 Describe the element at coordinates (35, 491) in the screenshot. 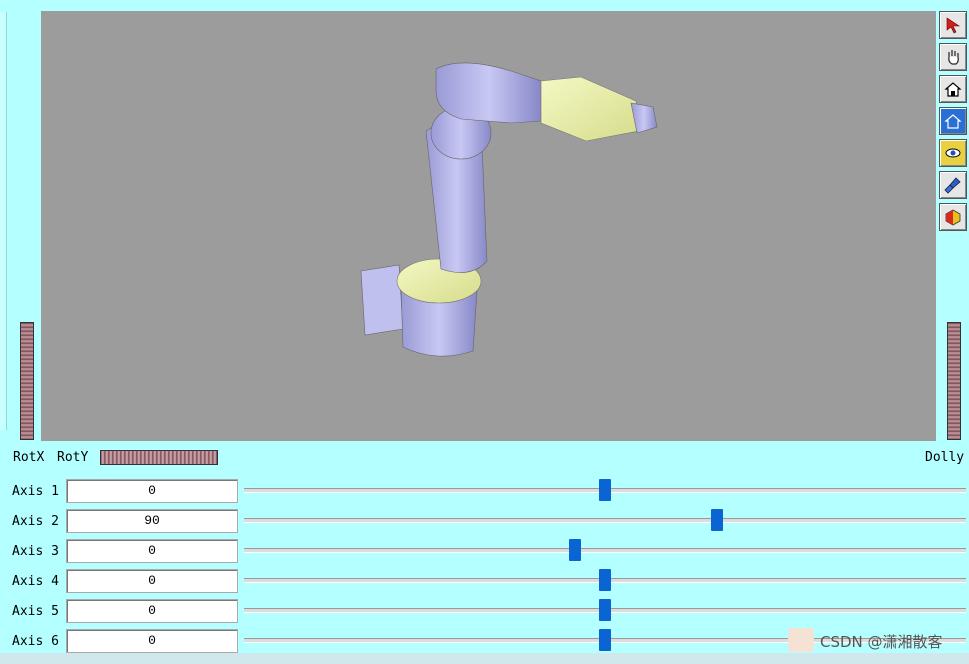

I see `axis-label: Axis 1` at that location.